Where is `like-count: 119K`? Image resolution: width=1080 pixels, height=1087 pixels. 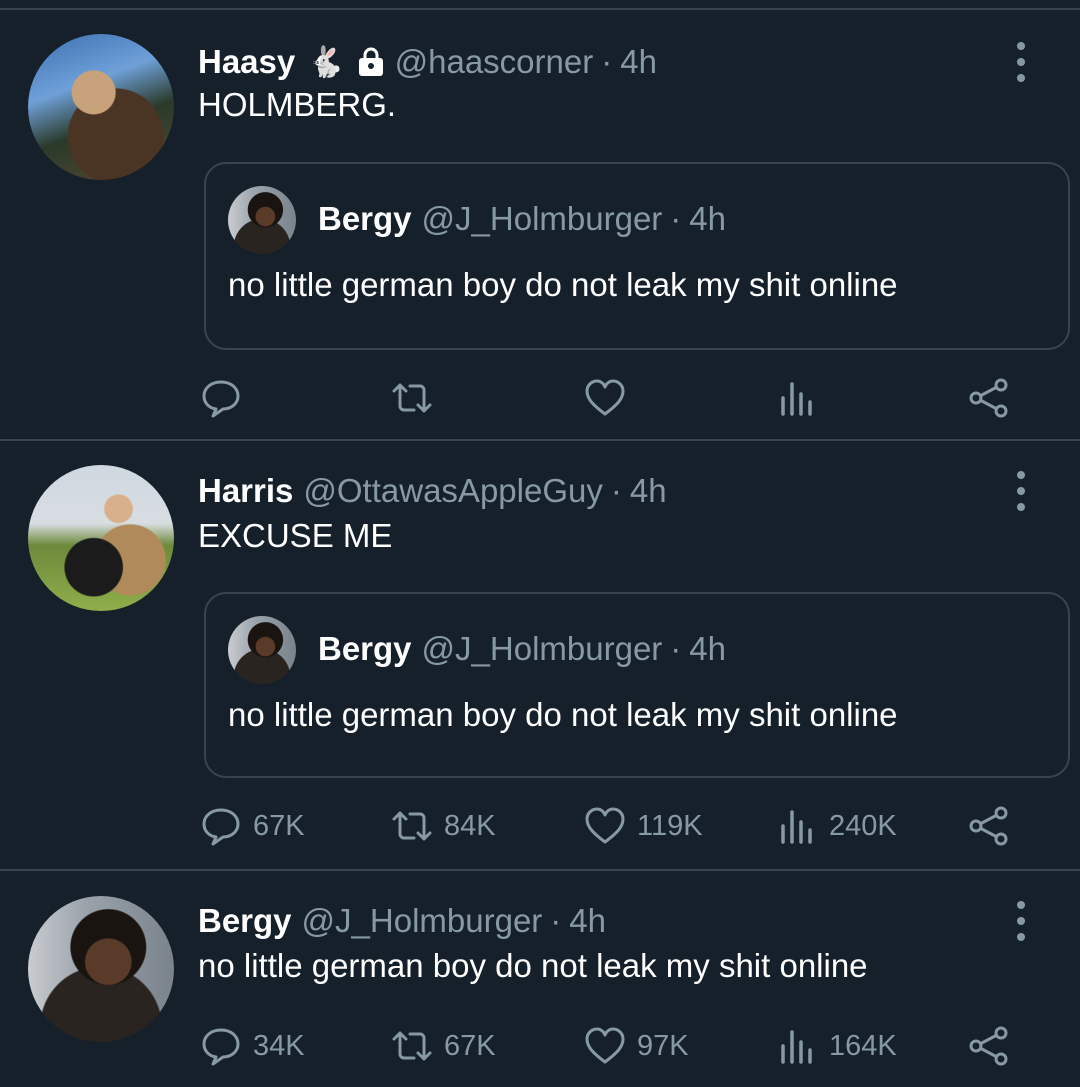 like-count: 119K is located at coordinates (670, 825).